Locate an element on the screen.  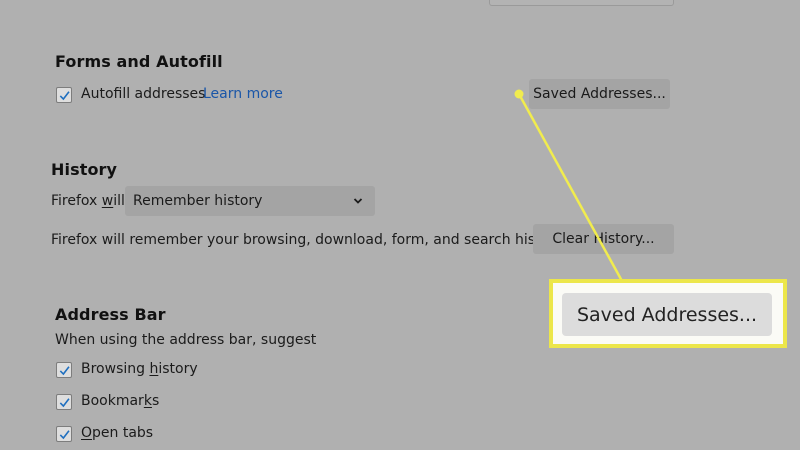
callout-pointer-line is located at coordinates (570, 187).